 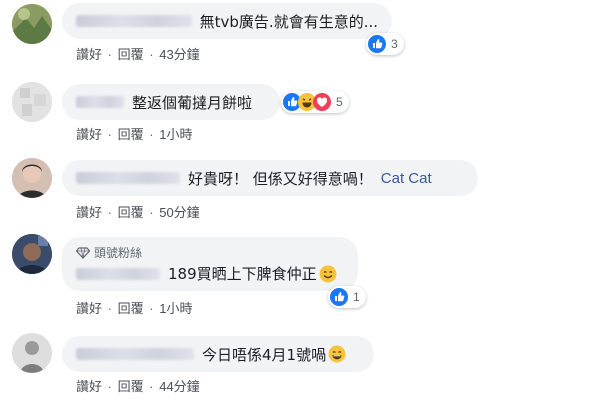 I want to click on comment-bubble: 整返個葡撻月餅啦, so click(x=171, y=102).